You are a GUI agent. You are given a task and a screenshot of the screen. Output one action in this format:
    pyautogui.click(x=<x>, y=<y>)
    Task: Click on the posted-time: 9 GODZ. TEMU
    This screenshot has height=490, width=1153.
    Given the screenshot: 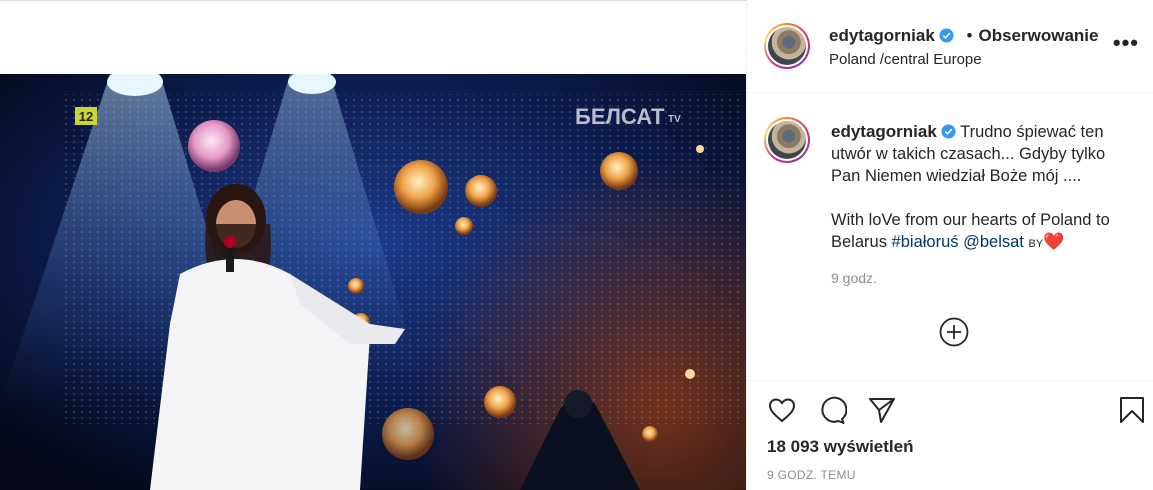 What is the action you would take?
    pyautogui.click(x=811, y=475)
    